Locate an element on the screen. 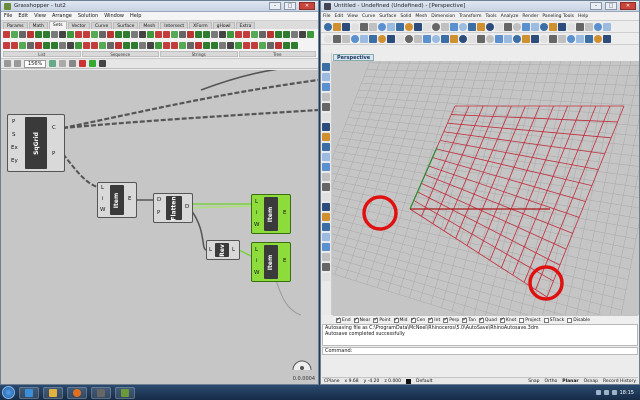  osnap-int: Int is located at coordinates (434, 319).